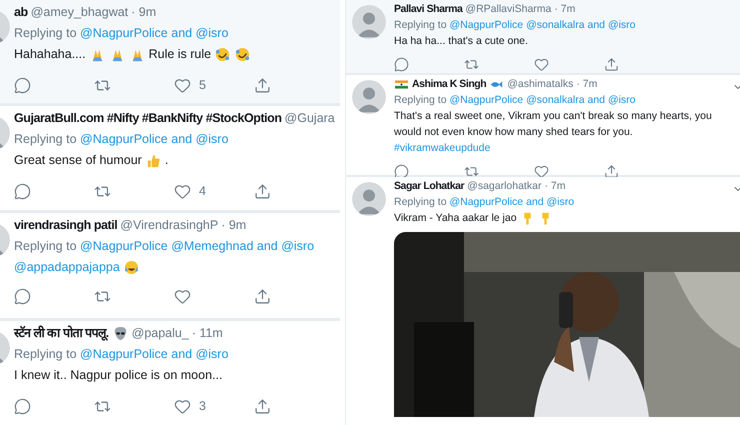  I want to click on alien-icon, so click(120, 333).